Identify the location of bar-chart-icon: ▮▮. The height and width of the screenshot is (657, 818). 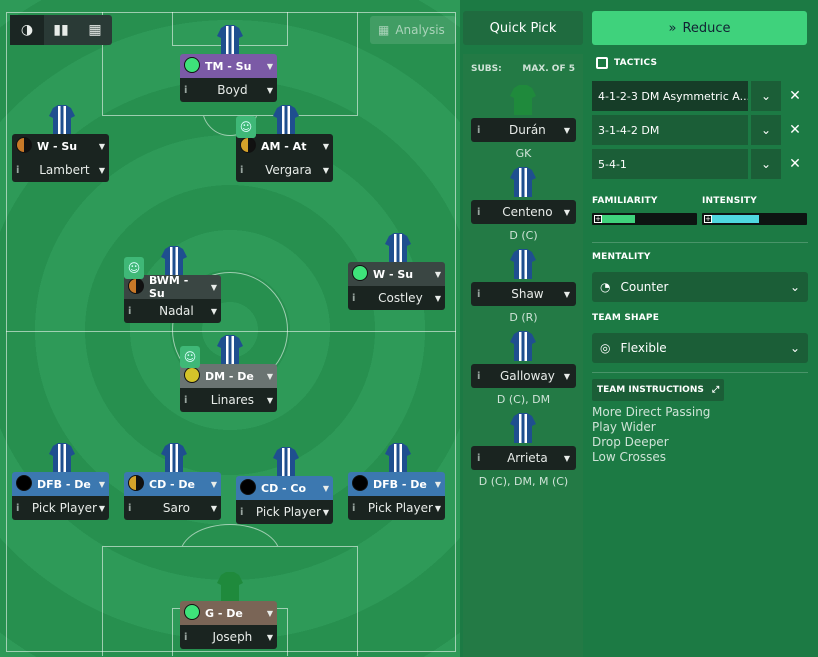
(61, 30).